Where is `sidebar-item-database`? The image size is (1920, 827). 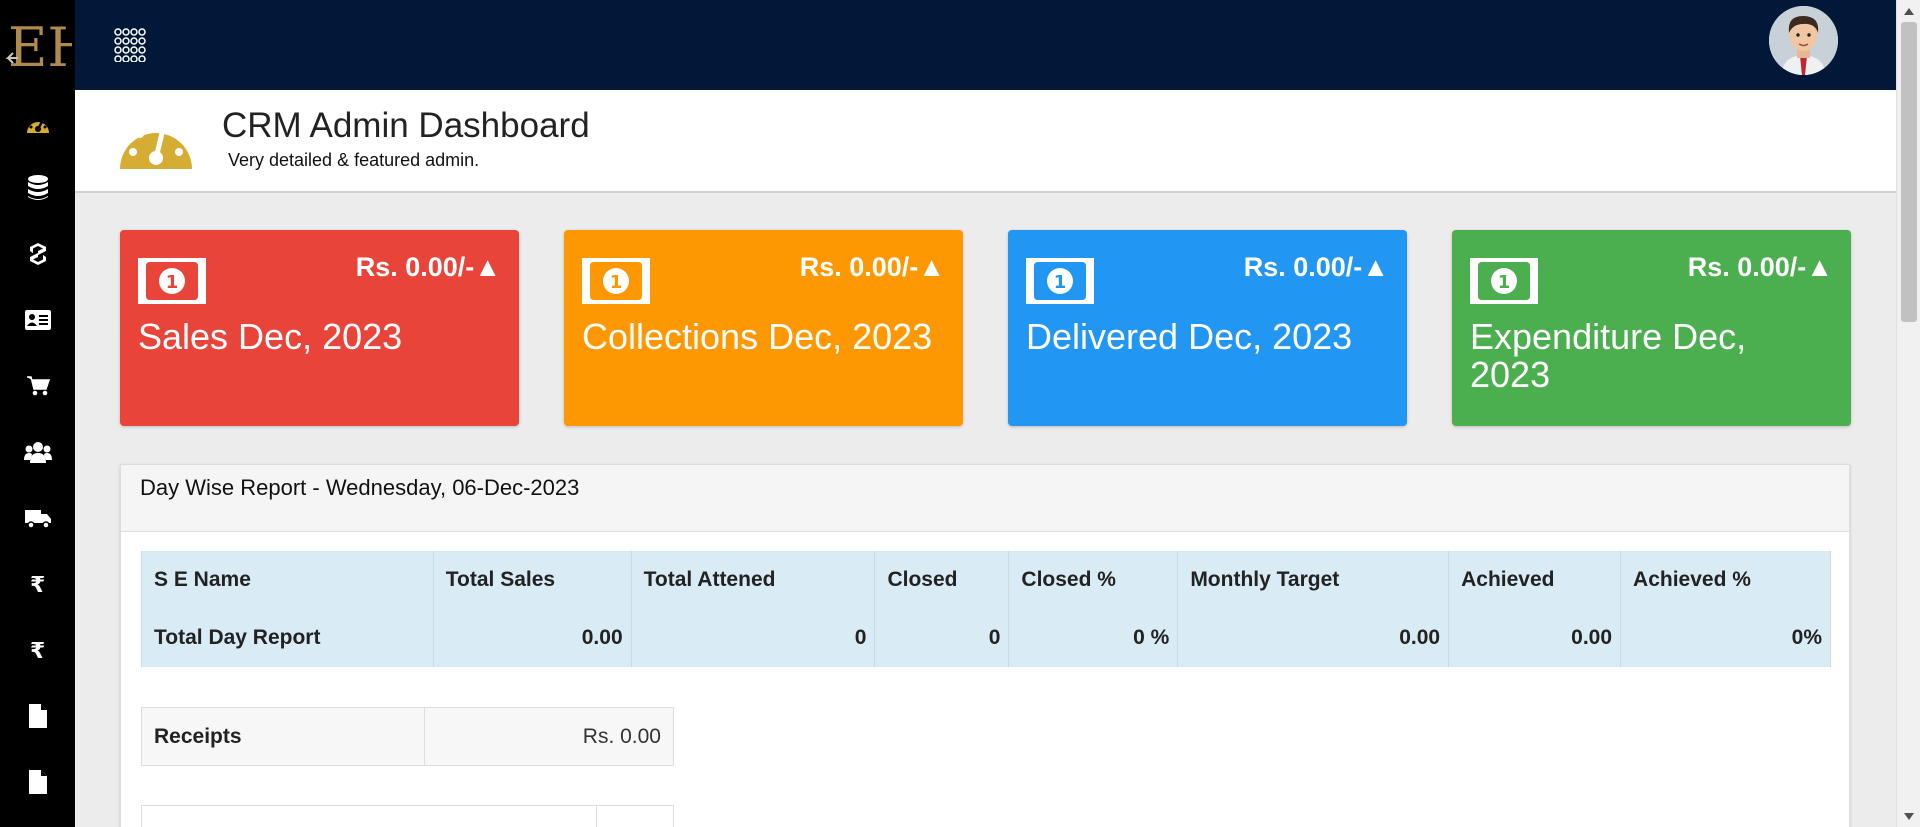 sidebar-item-database is located at coordinates (37, 188).